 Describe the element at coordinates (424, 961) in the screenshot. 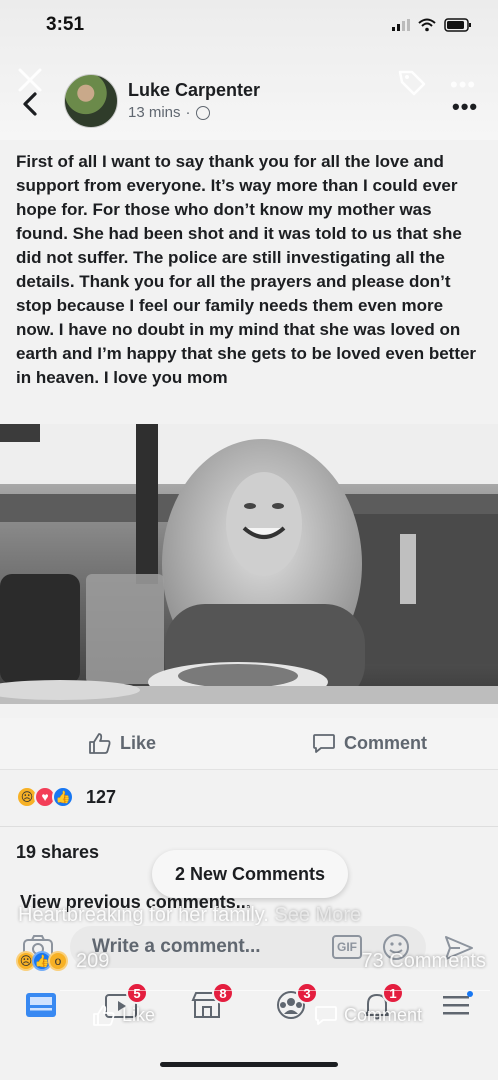

I see `overlay-comments-count: 73 Comments` at that location.